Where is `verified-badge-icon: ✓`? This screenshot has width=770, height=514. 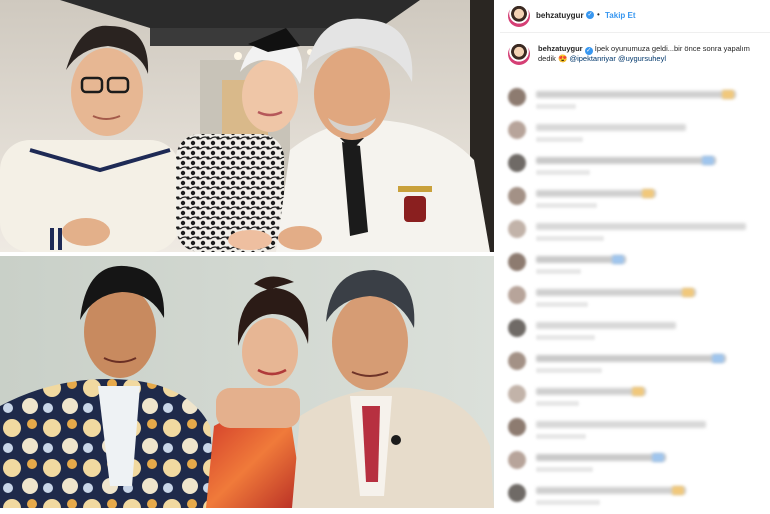 verified-badge-icon: ✓ is located at coordinates (590, 15).